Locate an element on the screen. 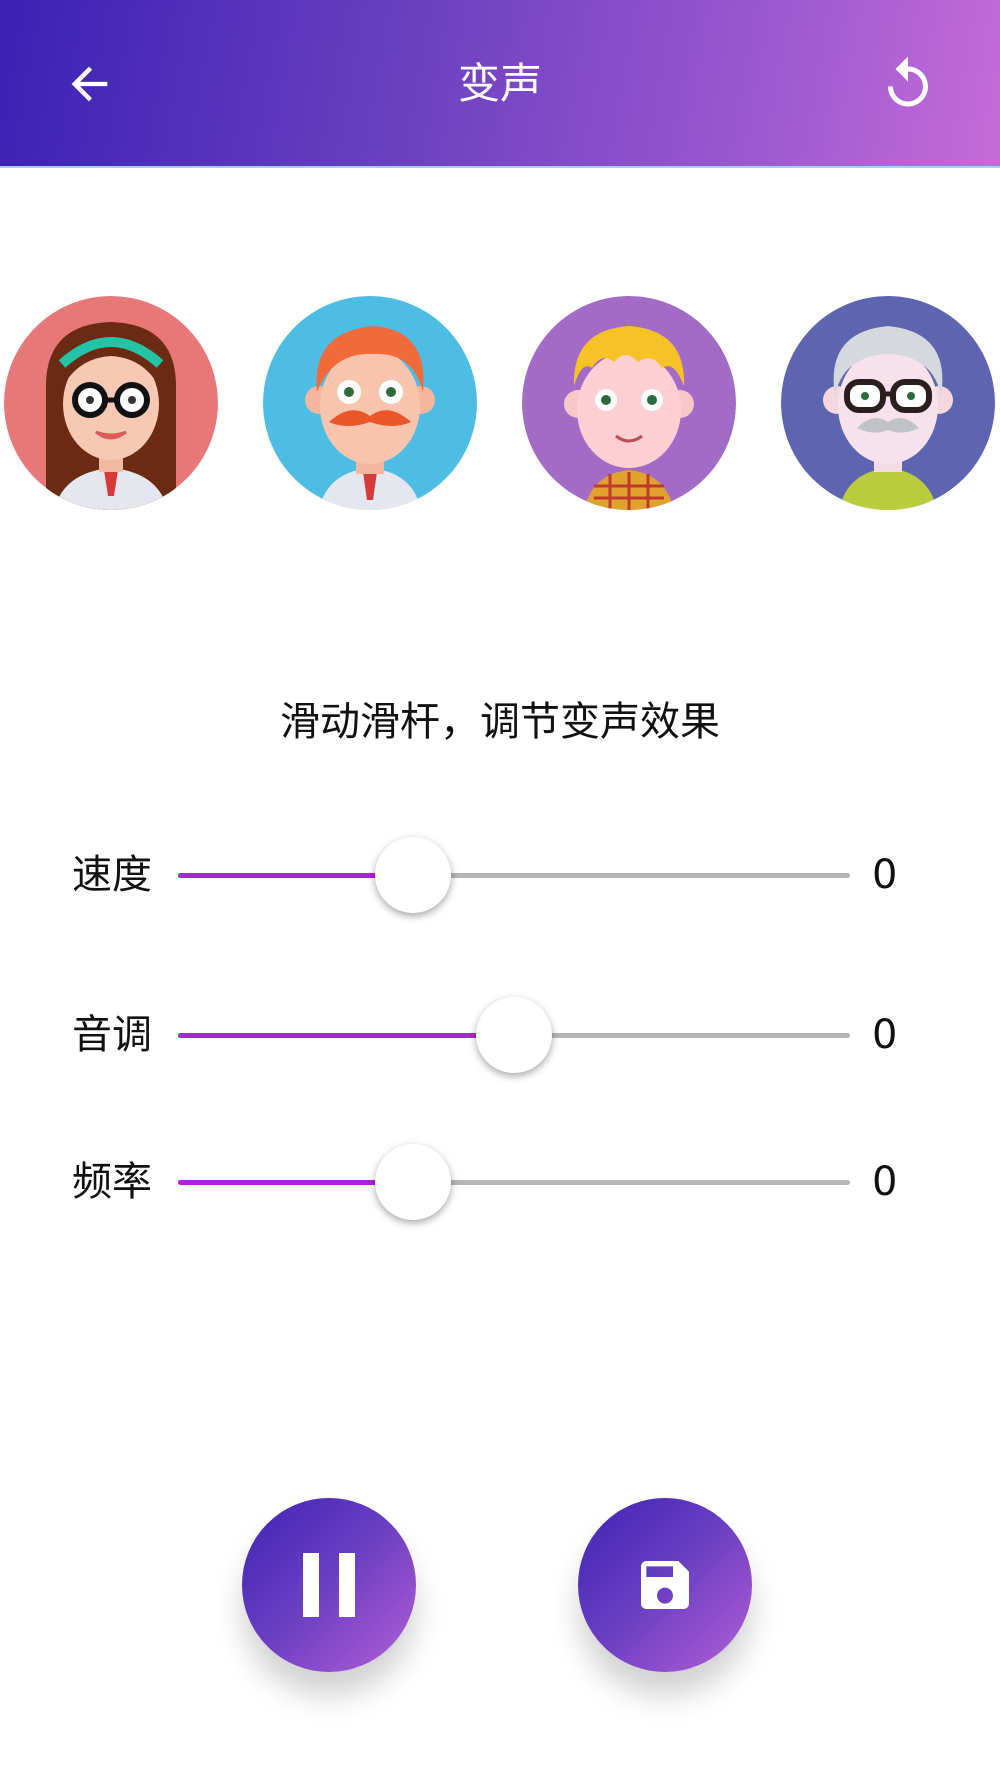  mustache-man-avatar is located at coordinates (370, 403).